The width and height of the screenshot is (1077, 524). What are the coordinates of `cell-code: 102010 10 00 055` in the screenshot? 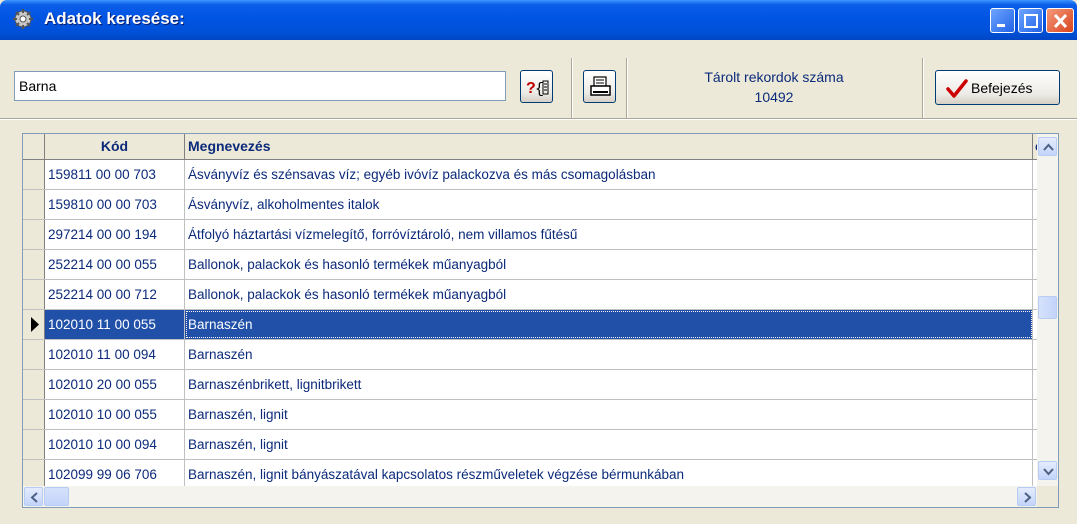 It's located at (115, 414).